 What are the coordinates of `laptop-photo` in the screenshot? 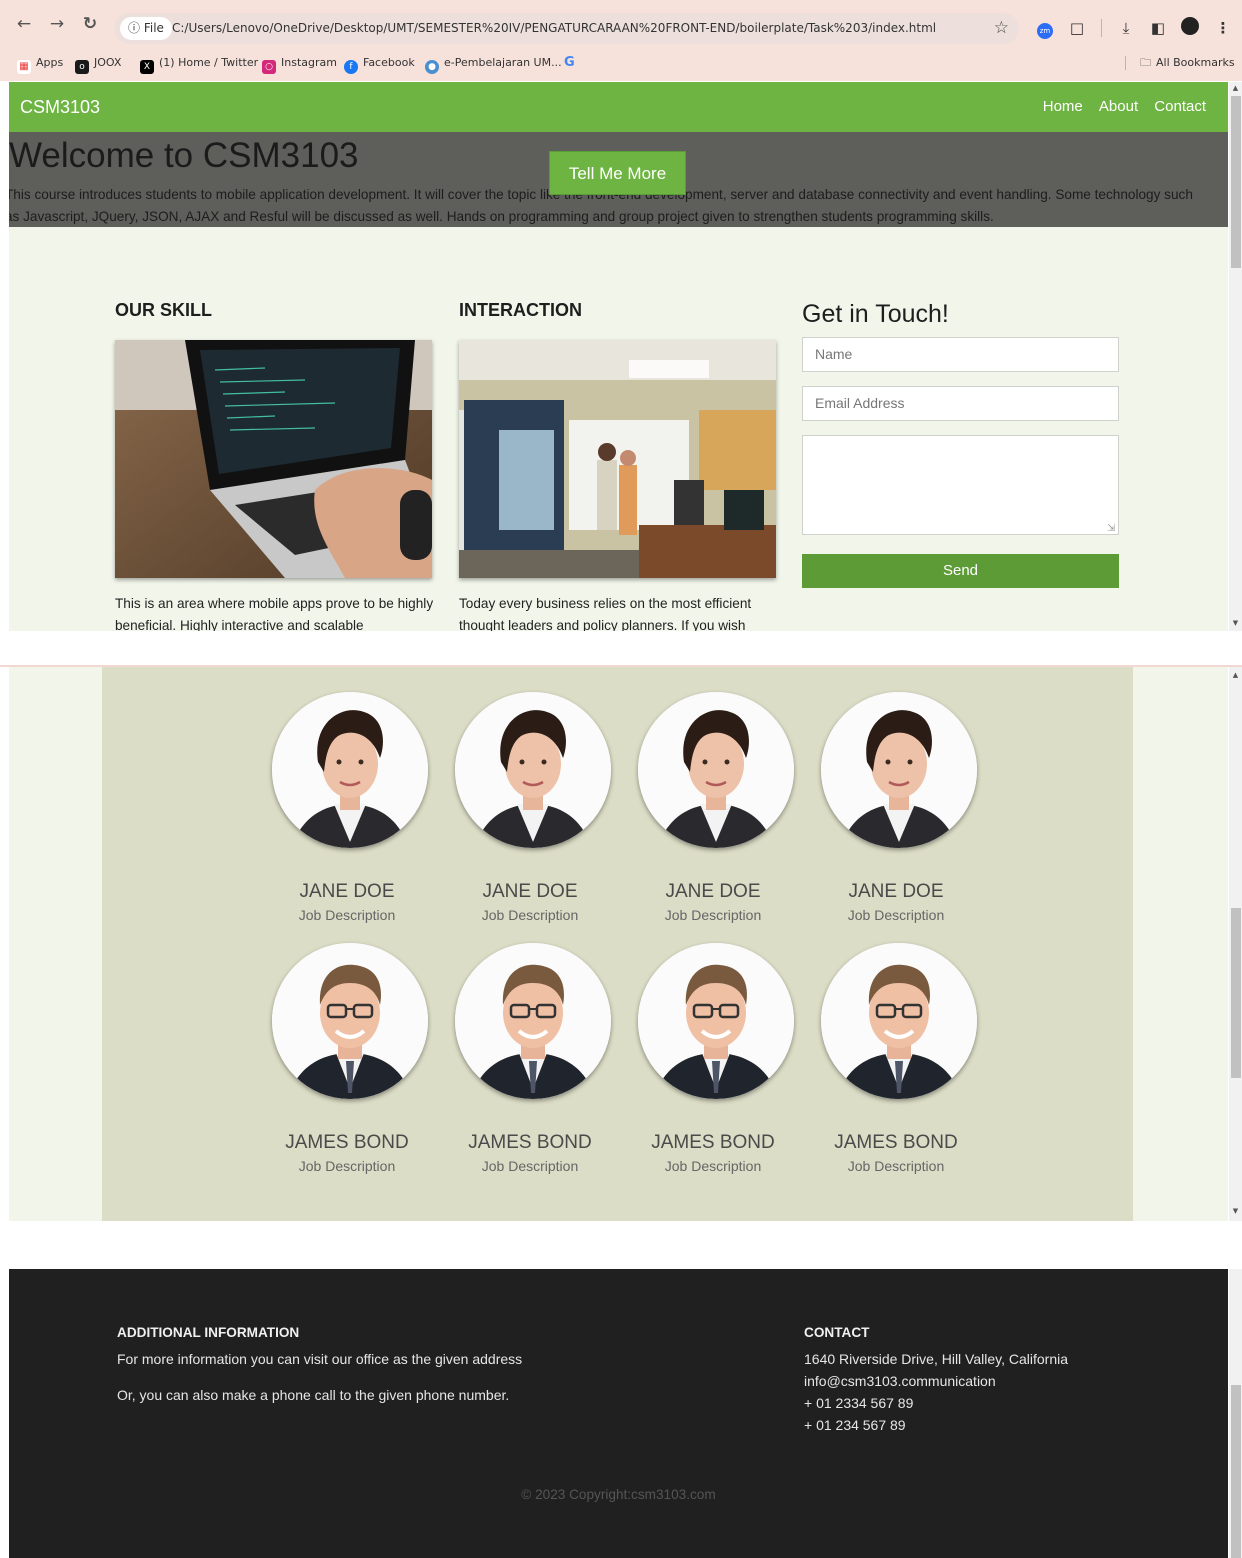 It's located at (273, 459).